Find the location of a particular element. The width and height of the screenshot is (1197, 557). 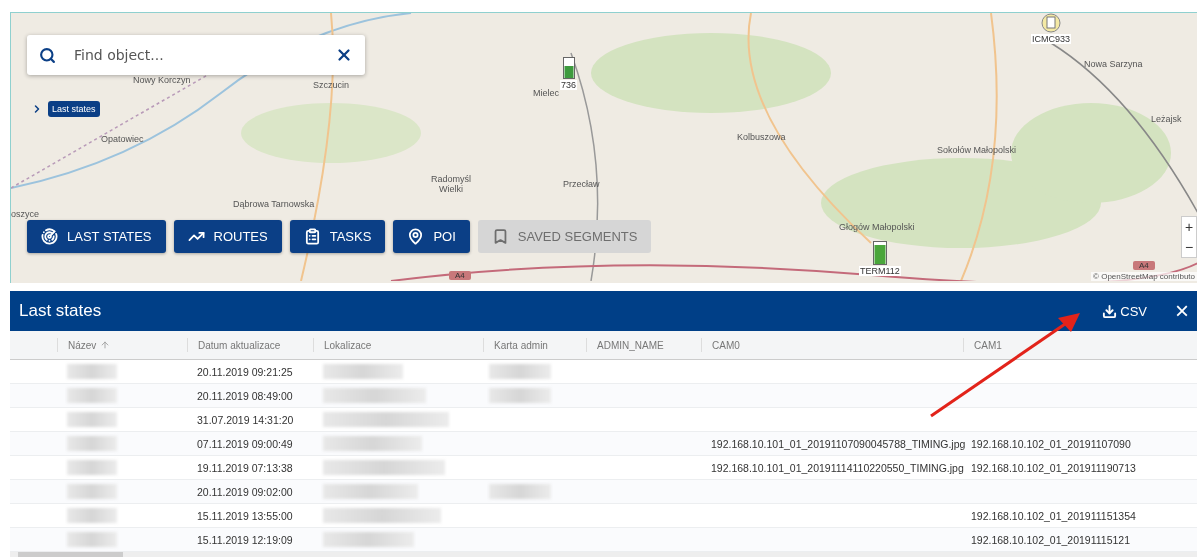

place-label: Sokołów Małopolski is located at coordinates (977, 151).